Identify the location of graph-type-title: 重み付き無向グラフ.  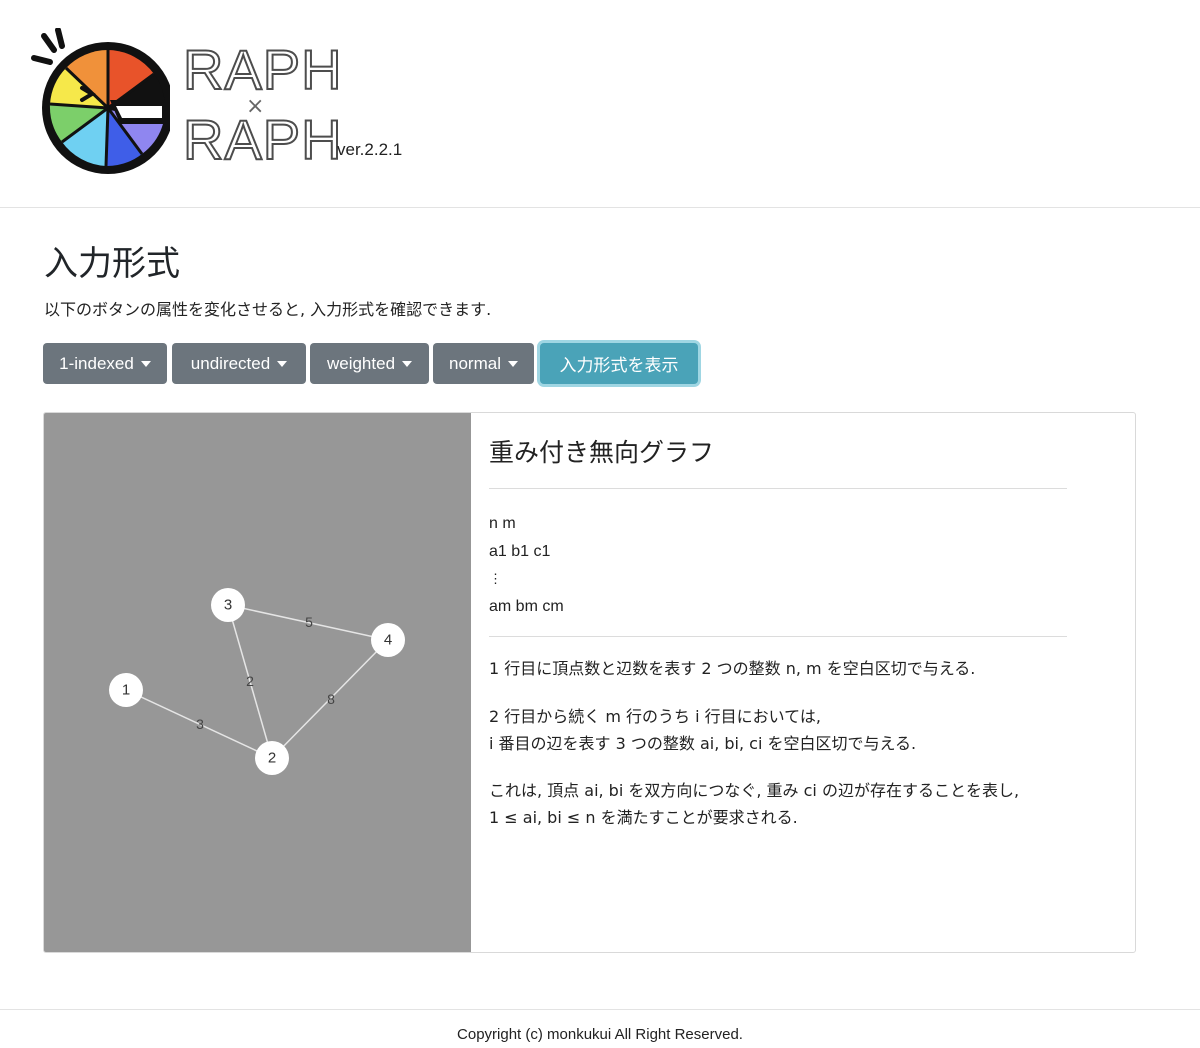
(602, 452).